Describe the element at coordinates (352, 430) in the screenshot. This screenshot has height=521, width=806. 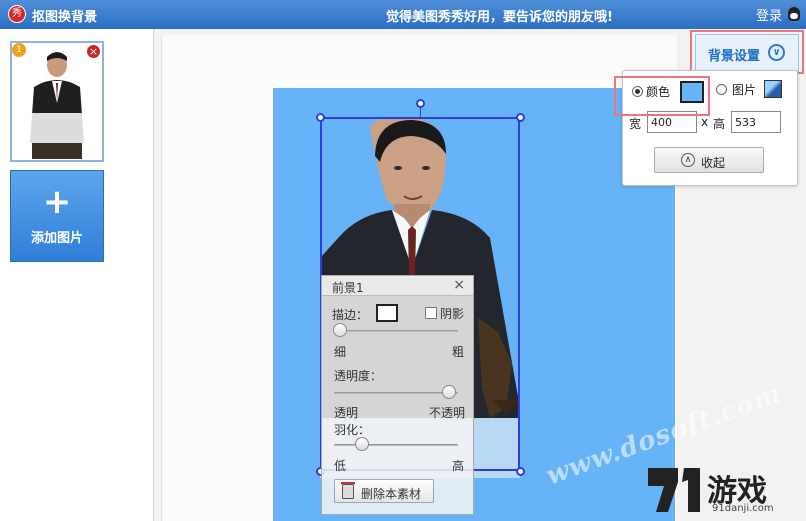
I see `feather-label: 羽化：` at that location.